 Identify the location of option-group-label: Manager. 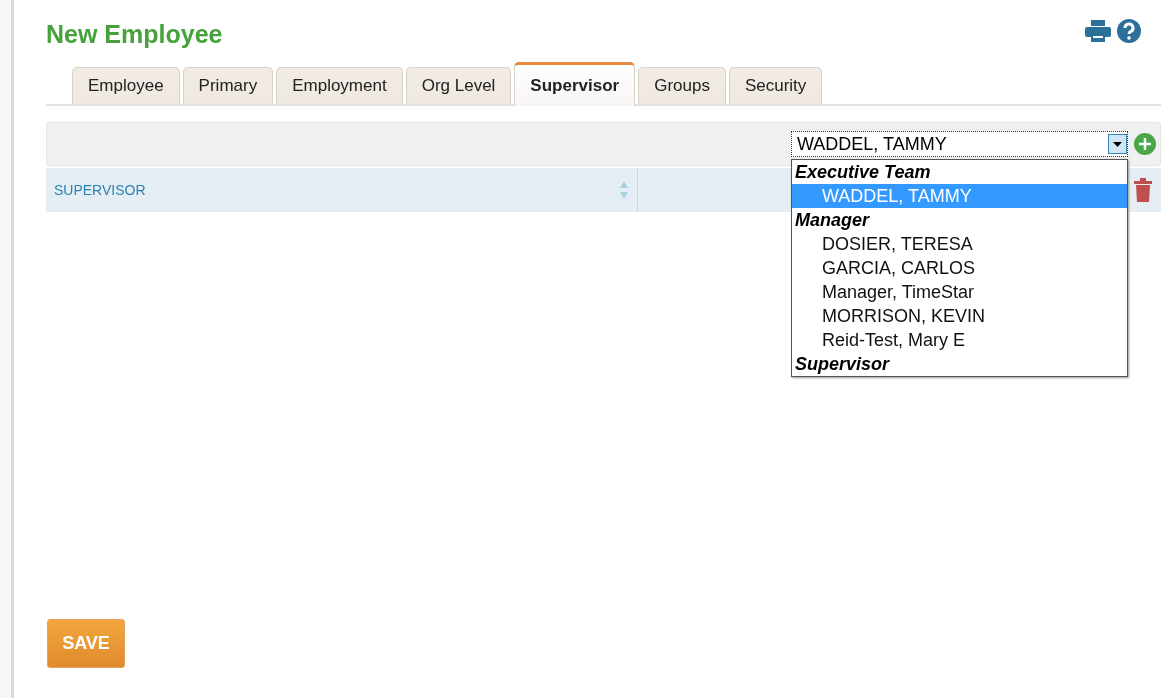
(832, 220).